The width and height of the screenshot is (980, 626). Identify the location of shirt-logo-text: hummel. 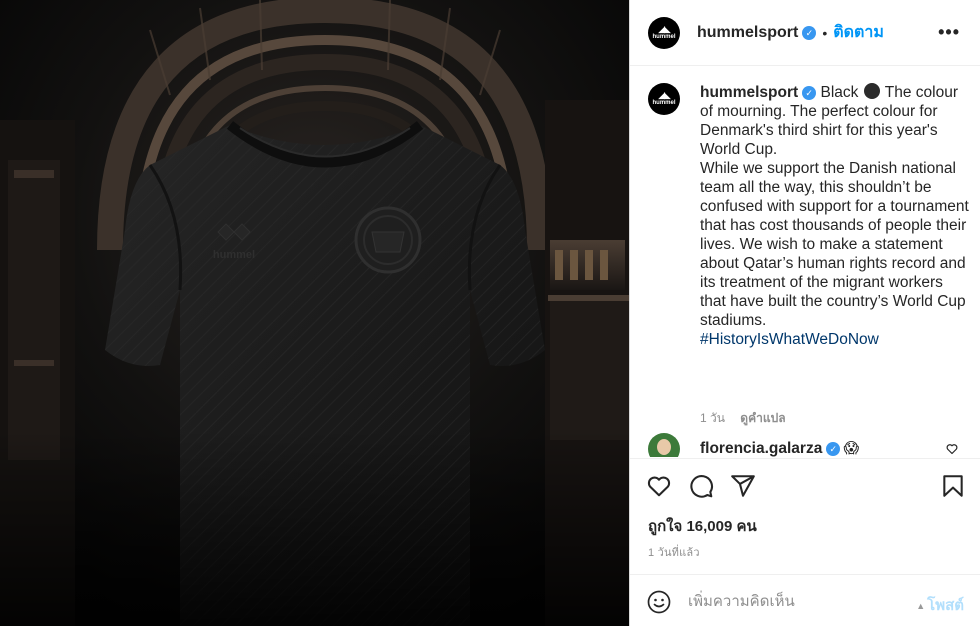
(234, 255).